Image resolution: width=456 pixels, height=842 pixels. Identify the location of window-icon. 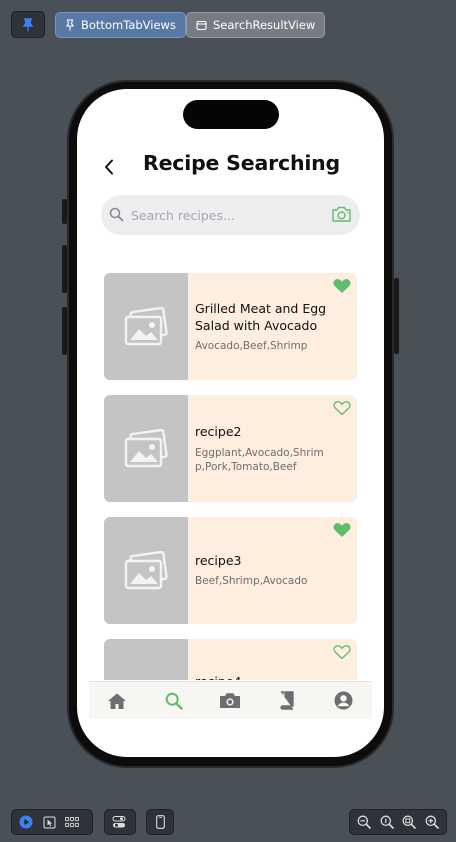
(201, 25).